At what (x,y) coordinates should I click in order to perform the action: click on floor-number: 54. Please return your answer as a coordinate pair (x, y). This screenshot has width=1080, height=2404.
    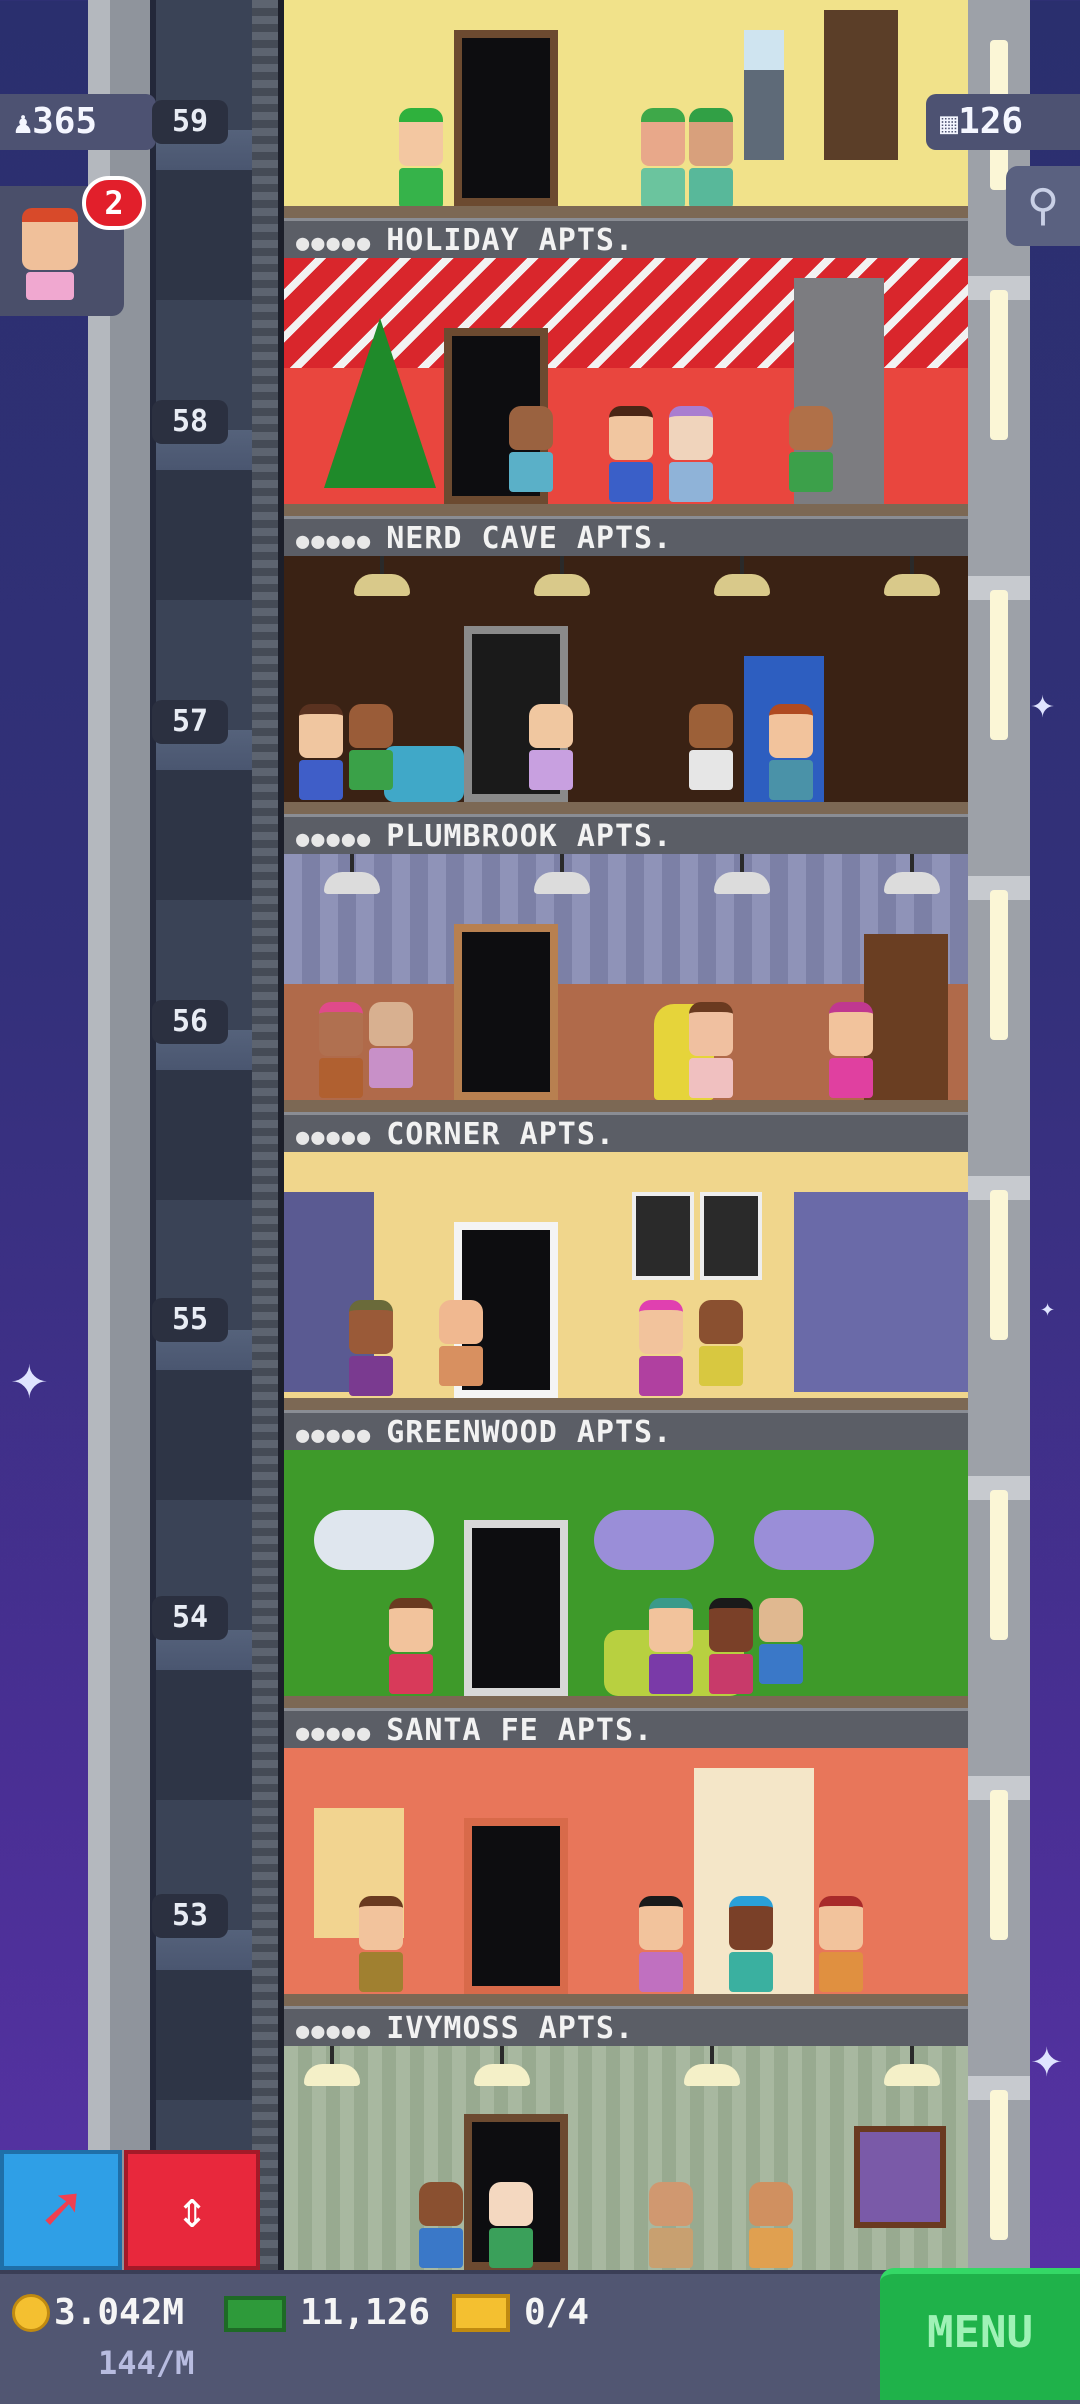
    Looking at the image, I should click on (190, 1618).